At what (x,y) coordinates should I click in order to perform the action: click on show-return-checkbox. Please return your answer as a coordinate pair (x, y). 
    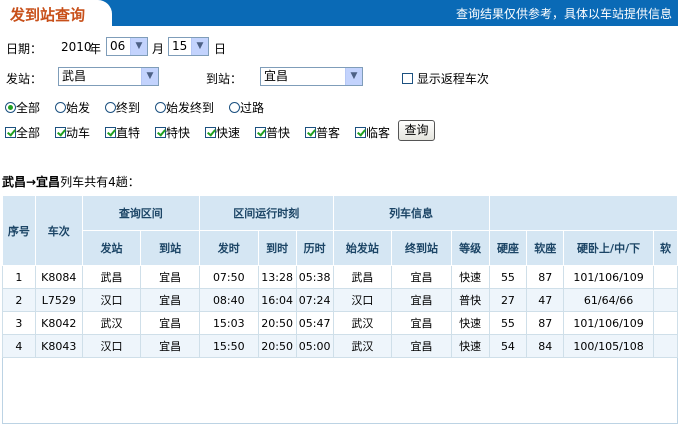
    Looking at the image, I should click on (407, 78).